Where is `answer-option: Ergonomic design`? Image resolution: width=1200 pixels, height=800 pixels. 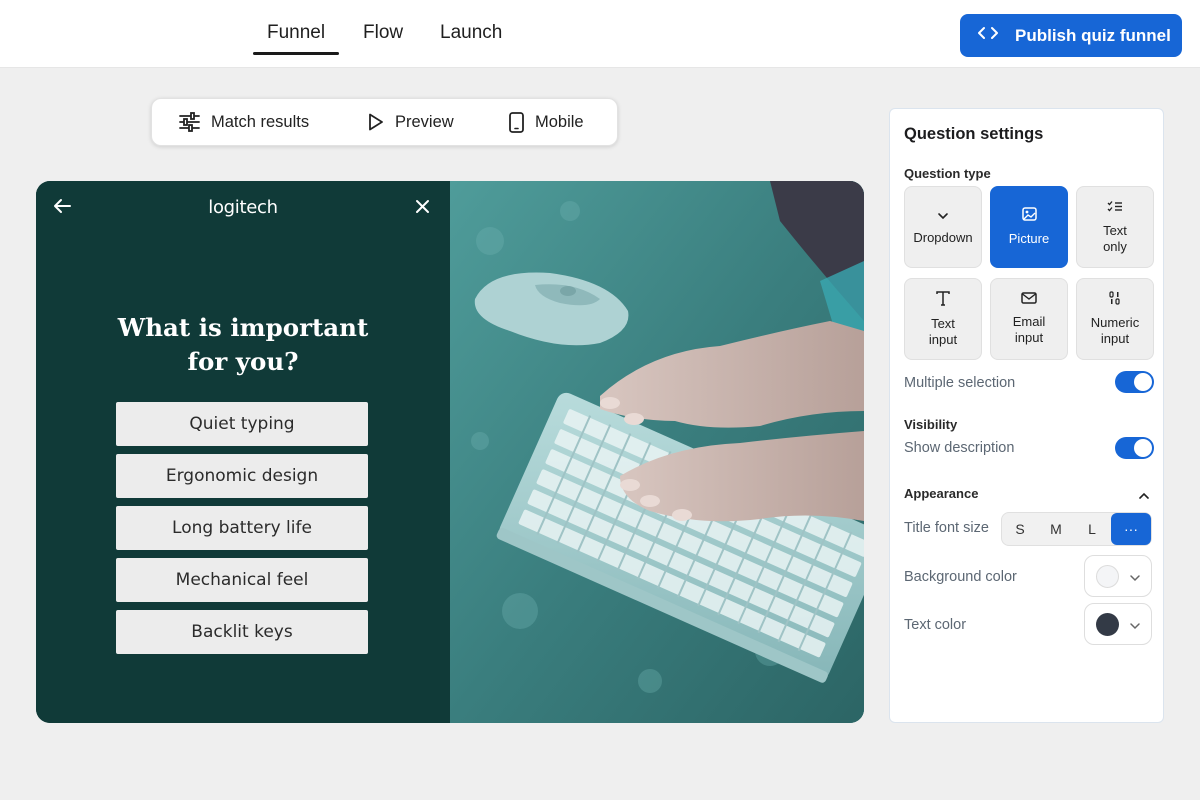
answer-option: Ergonomic design is located at coordinates (242, 476).